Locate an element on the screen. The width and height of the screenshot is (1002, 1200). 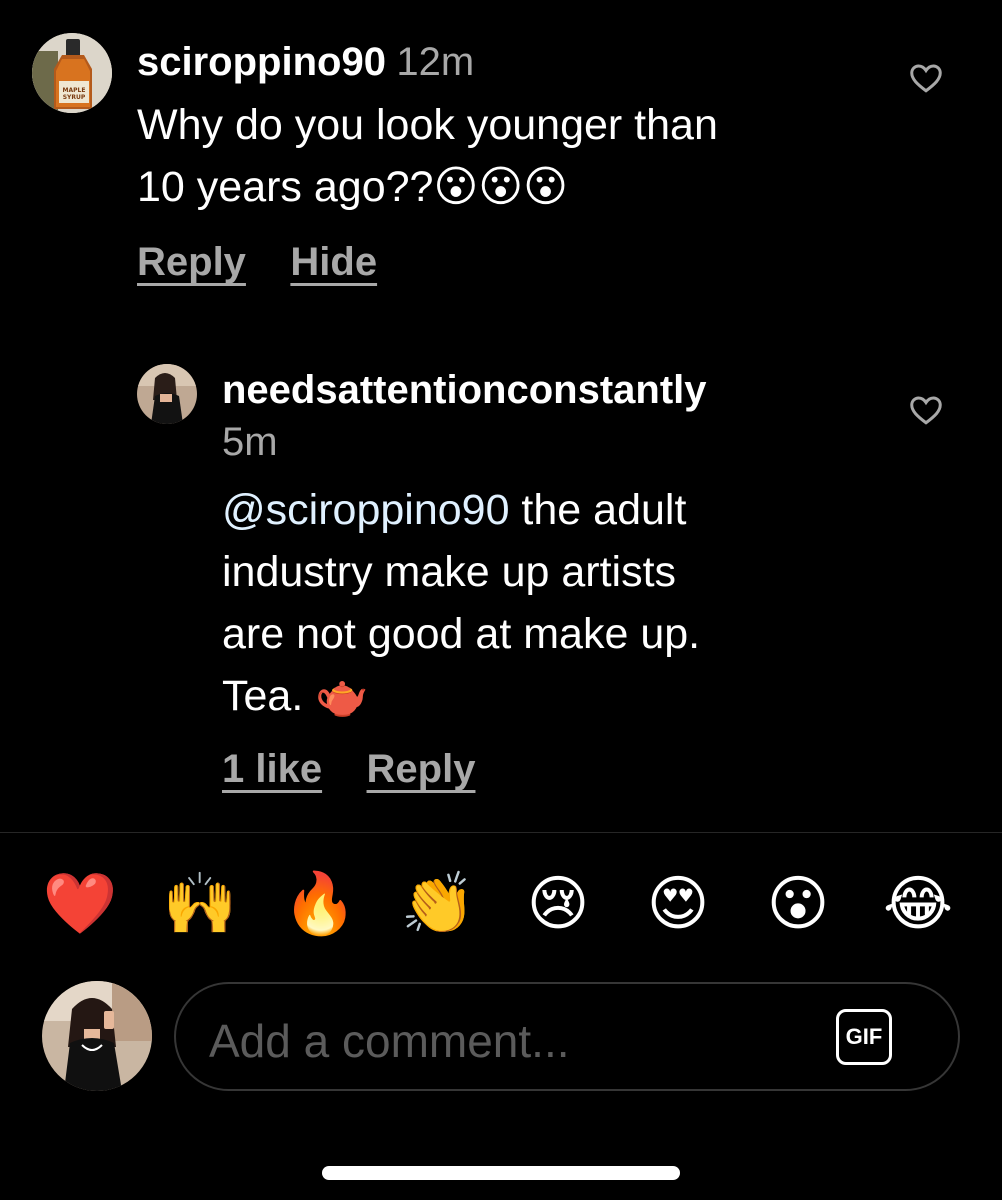
comment-header: sciroppino90 12m is located at coordinates (305, 62).